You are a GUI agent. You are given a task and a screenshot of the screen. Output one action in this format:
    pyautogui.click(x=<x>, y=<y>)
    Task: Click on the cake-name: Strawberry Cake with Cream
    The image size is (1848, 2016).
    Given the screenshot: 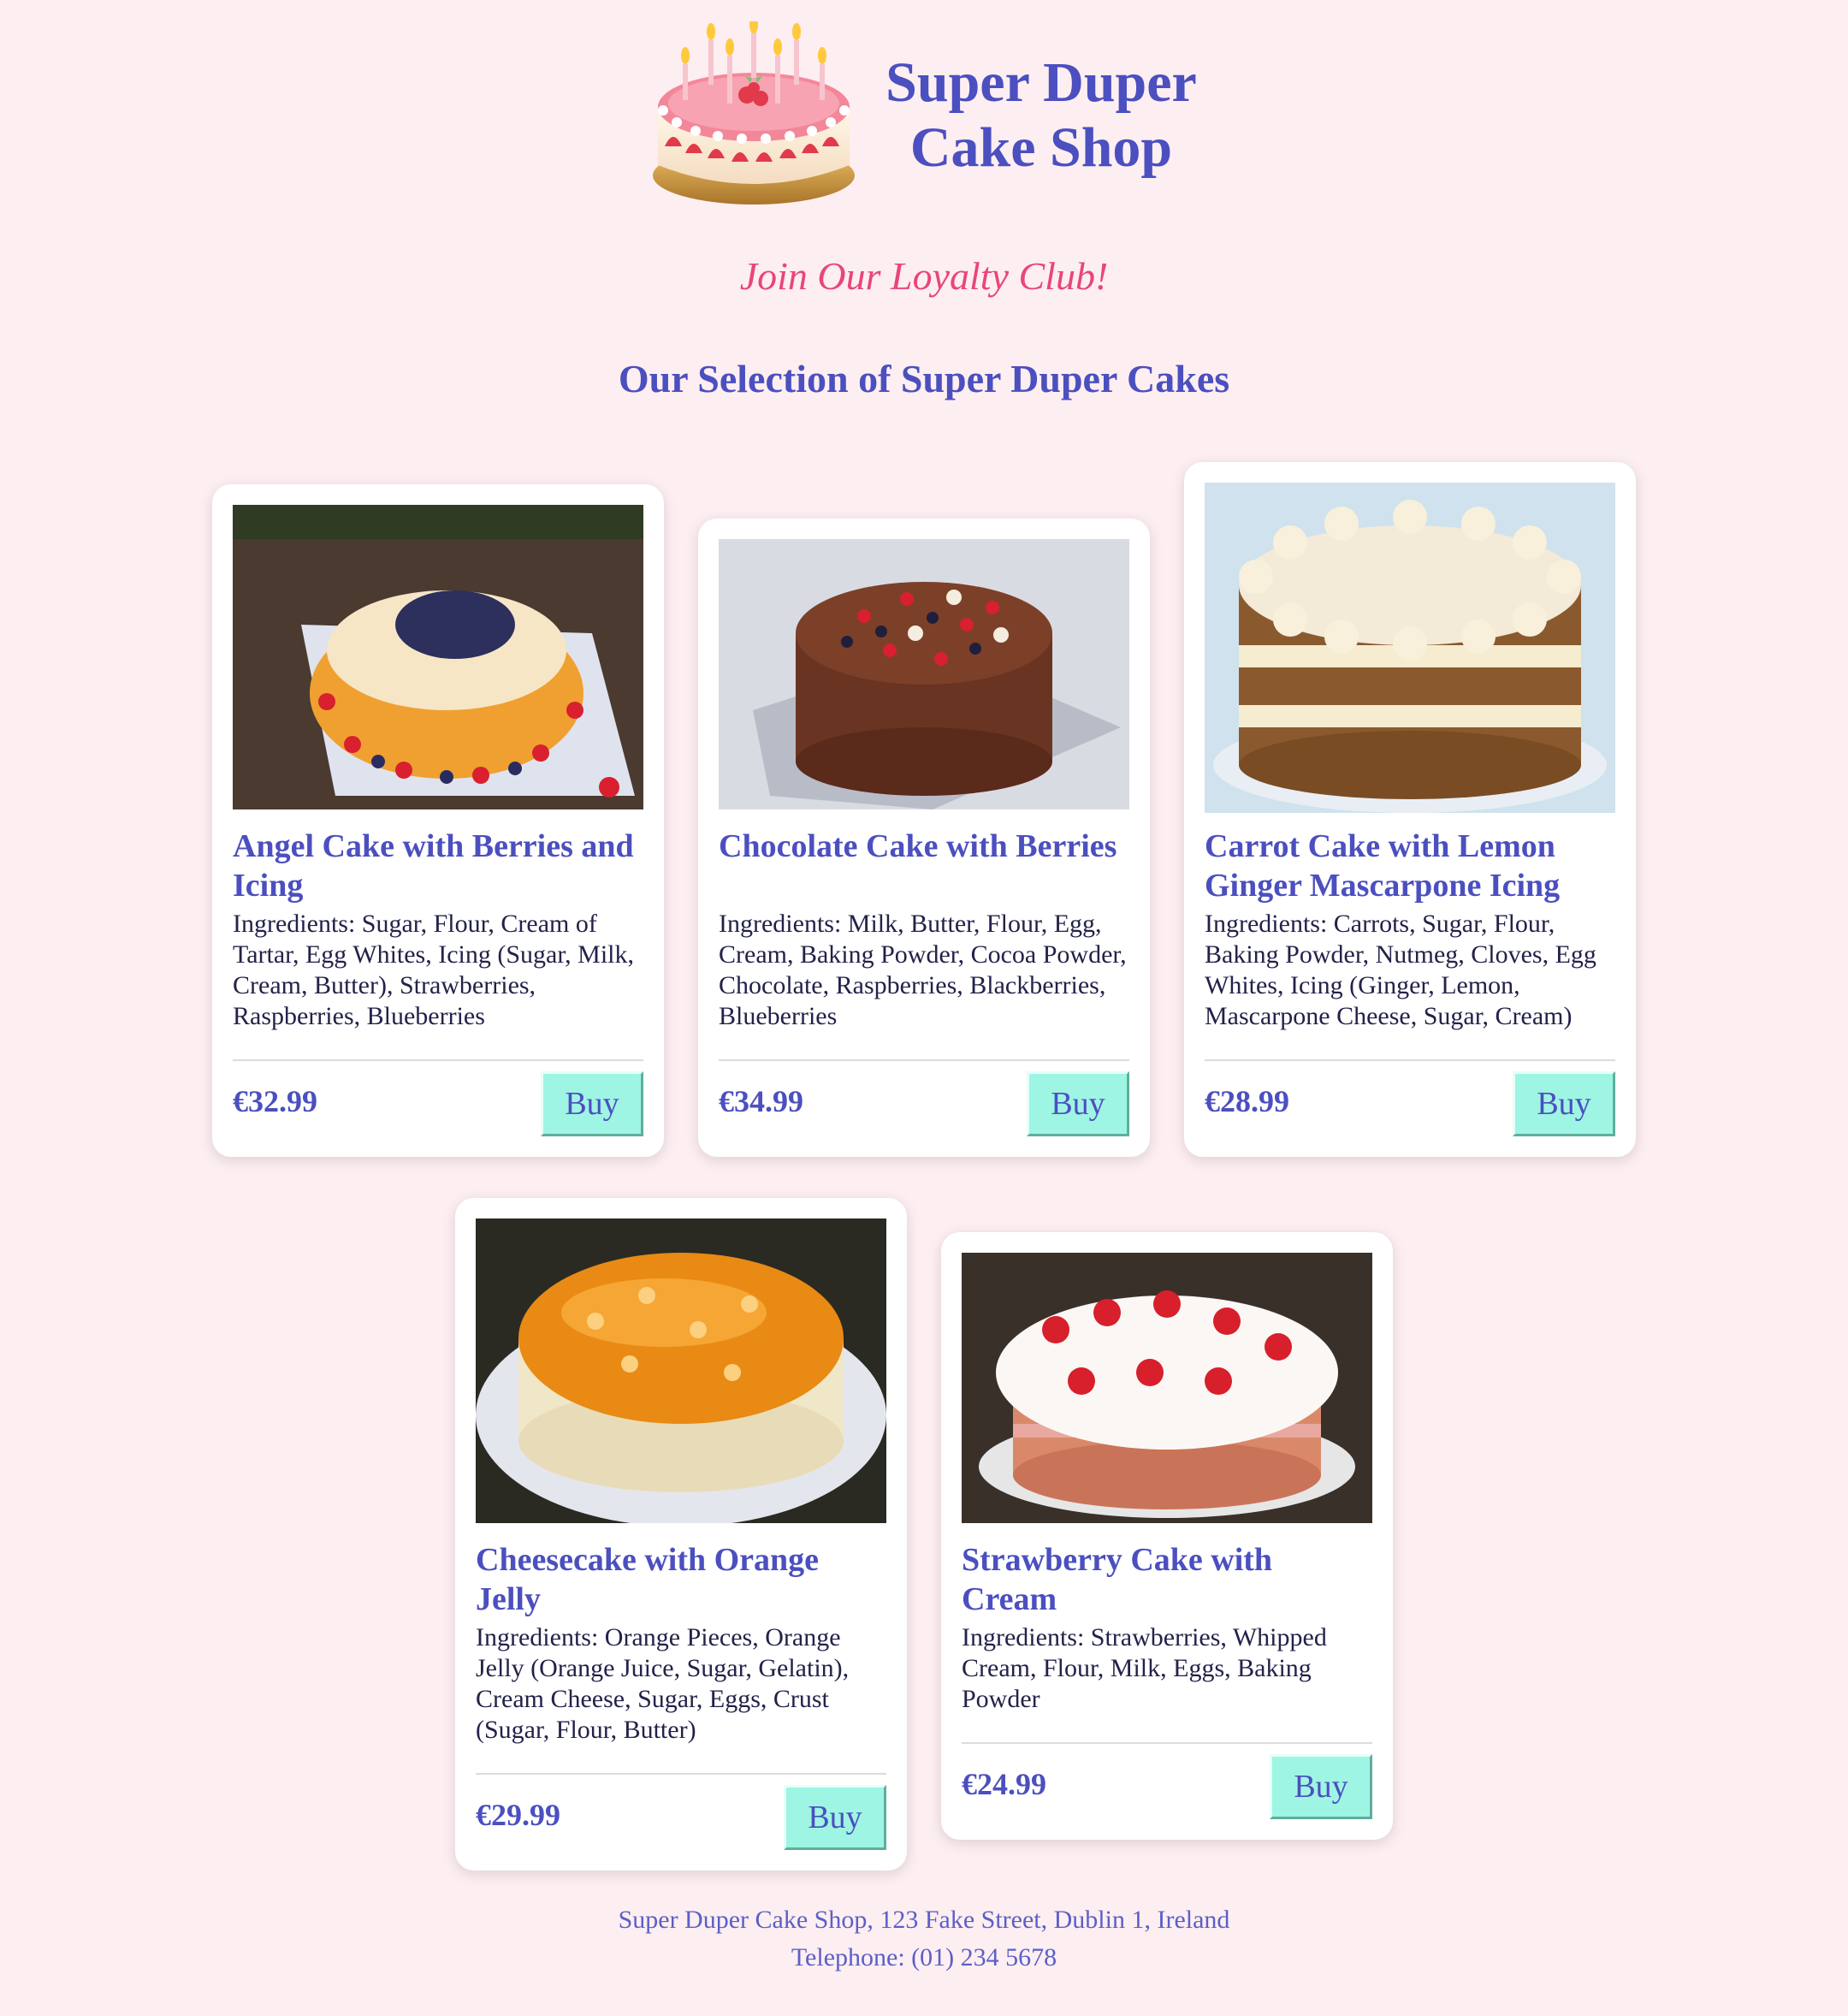 What is the action you would take?
    pyautogui.click(x=1117, y=1579)
    